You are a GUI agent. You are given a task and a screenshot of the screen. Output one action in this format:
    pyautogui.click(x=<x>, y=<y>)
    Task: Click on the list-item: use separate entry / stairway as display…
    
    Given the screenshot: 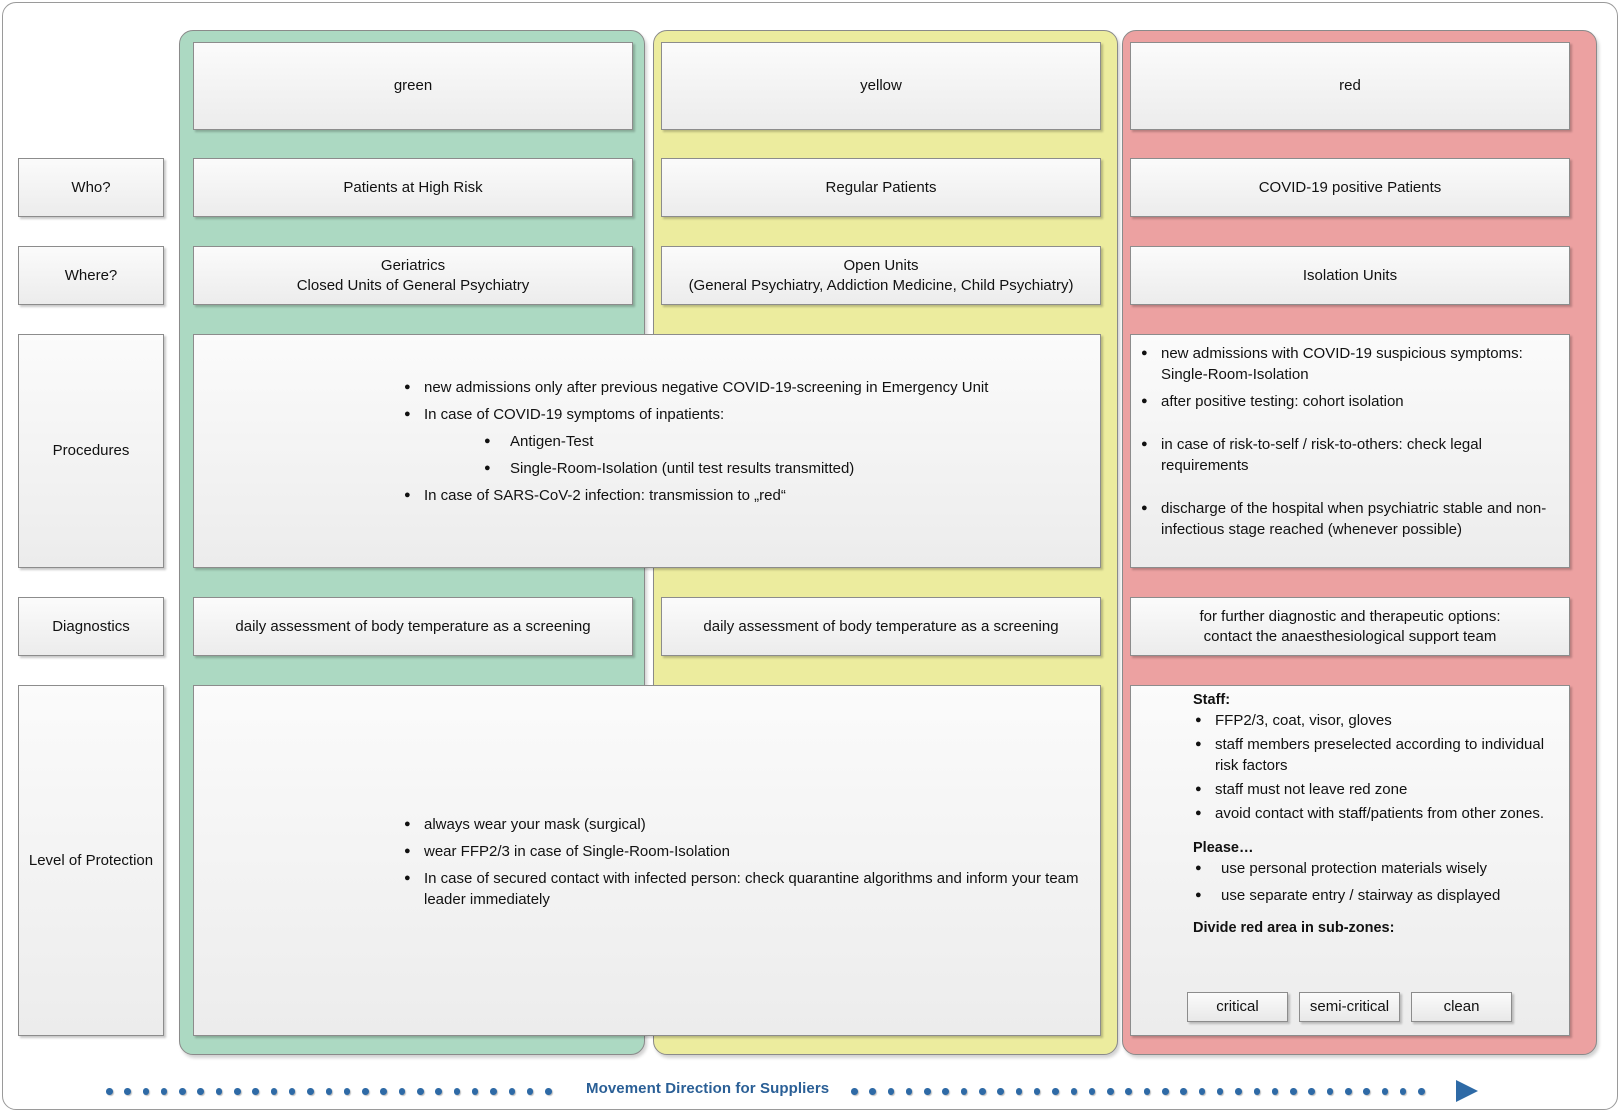 What is the action you would take?
    pyautogui.click(x=1376, y=895)
    